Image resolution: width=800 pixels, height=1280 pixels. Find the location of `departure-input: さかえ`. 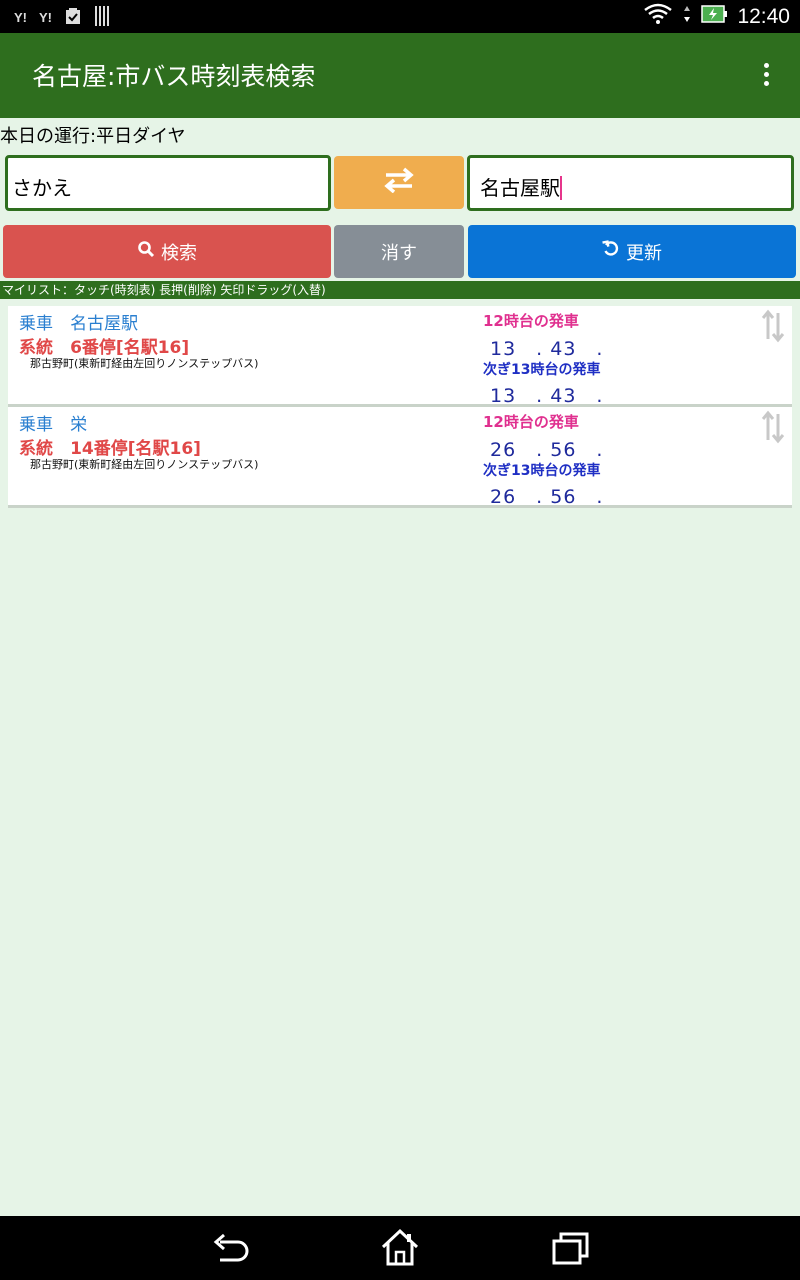

departure-input: さかえ is located at coordinates (168, 183).